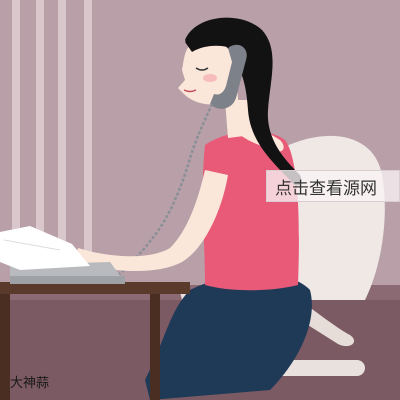  I want to click on view-source-button: 点击查看源网, so click(333, 186).